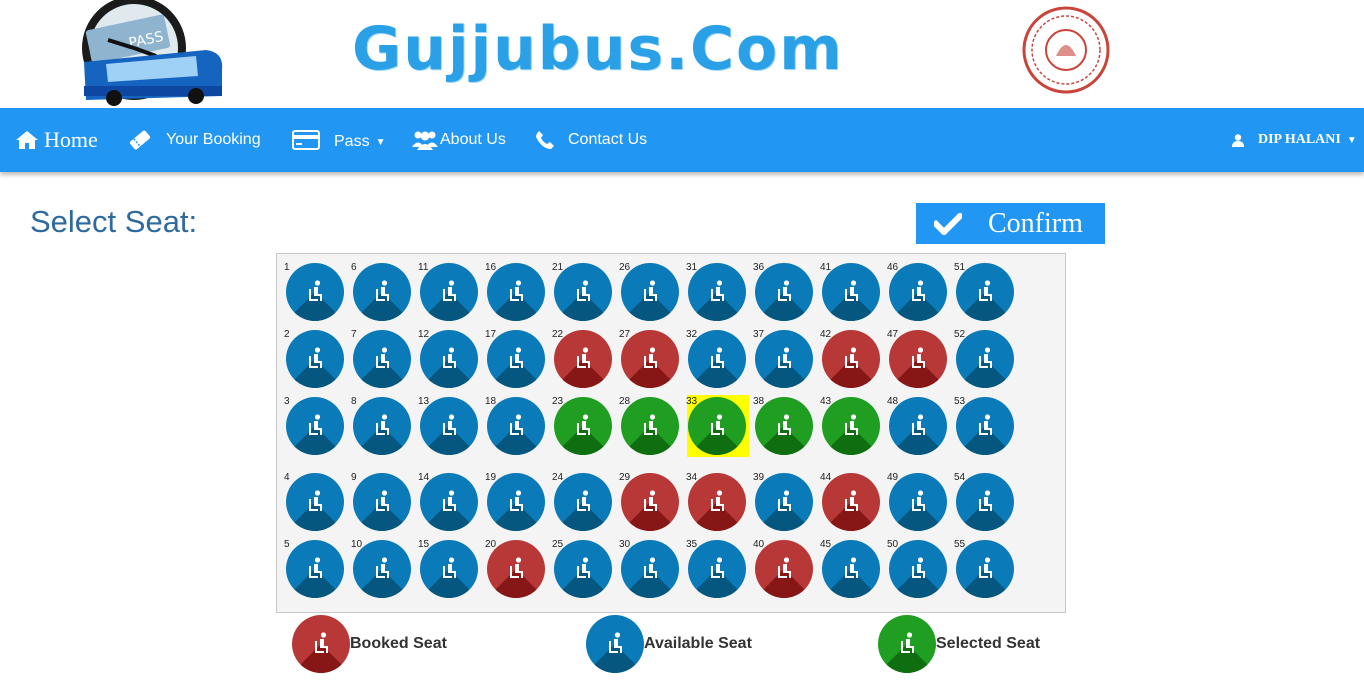  Describe the element at coordinates (893, 334) in the screenshot. I see `seat-number: 47` at that location.